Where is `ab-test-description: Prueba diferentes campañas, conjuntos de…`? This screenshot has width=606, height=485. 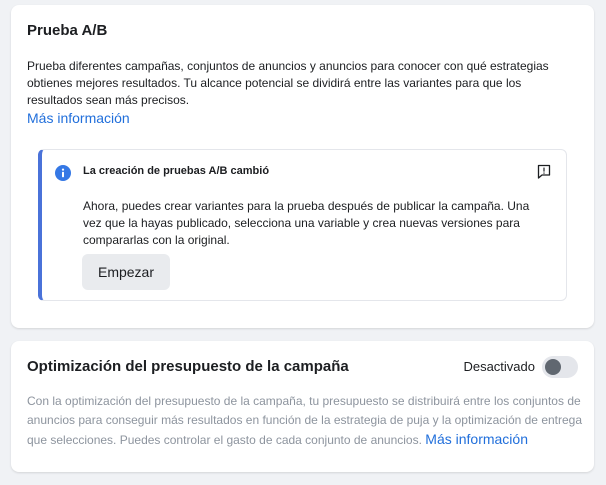
ab-test-description: Prueba diferentes campañas, conjuntos de… is located at coordinates (288, 83).